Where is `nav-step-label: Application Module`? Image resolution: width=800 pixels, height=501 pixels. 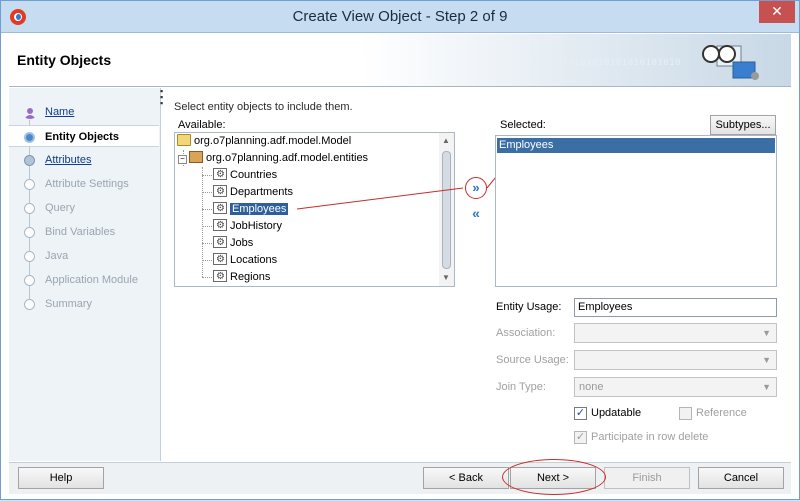 nav-step-label: Application Module is located at coordinates (91, 280).